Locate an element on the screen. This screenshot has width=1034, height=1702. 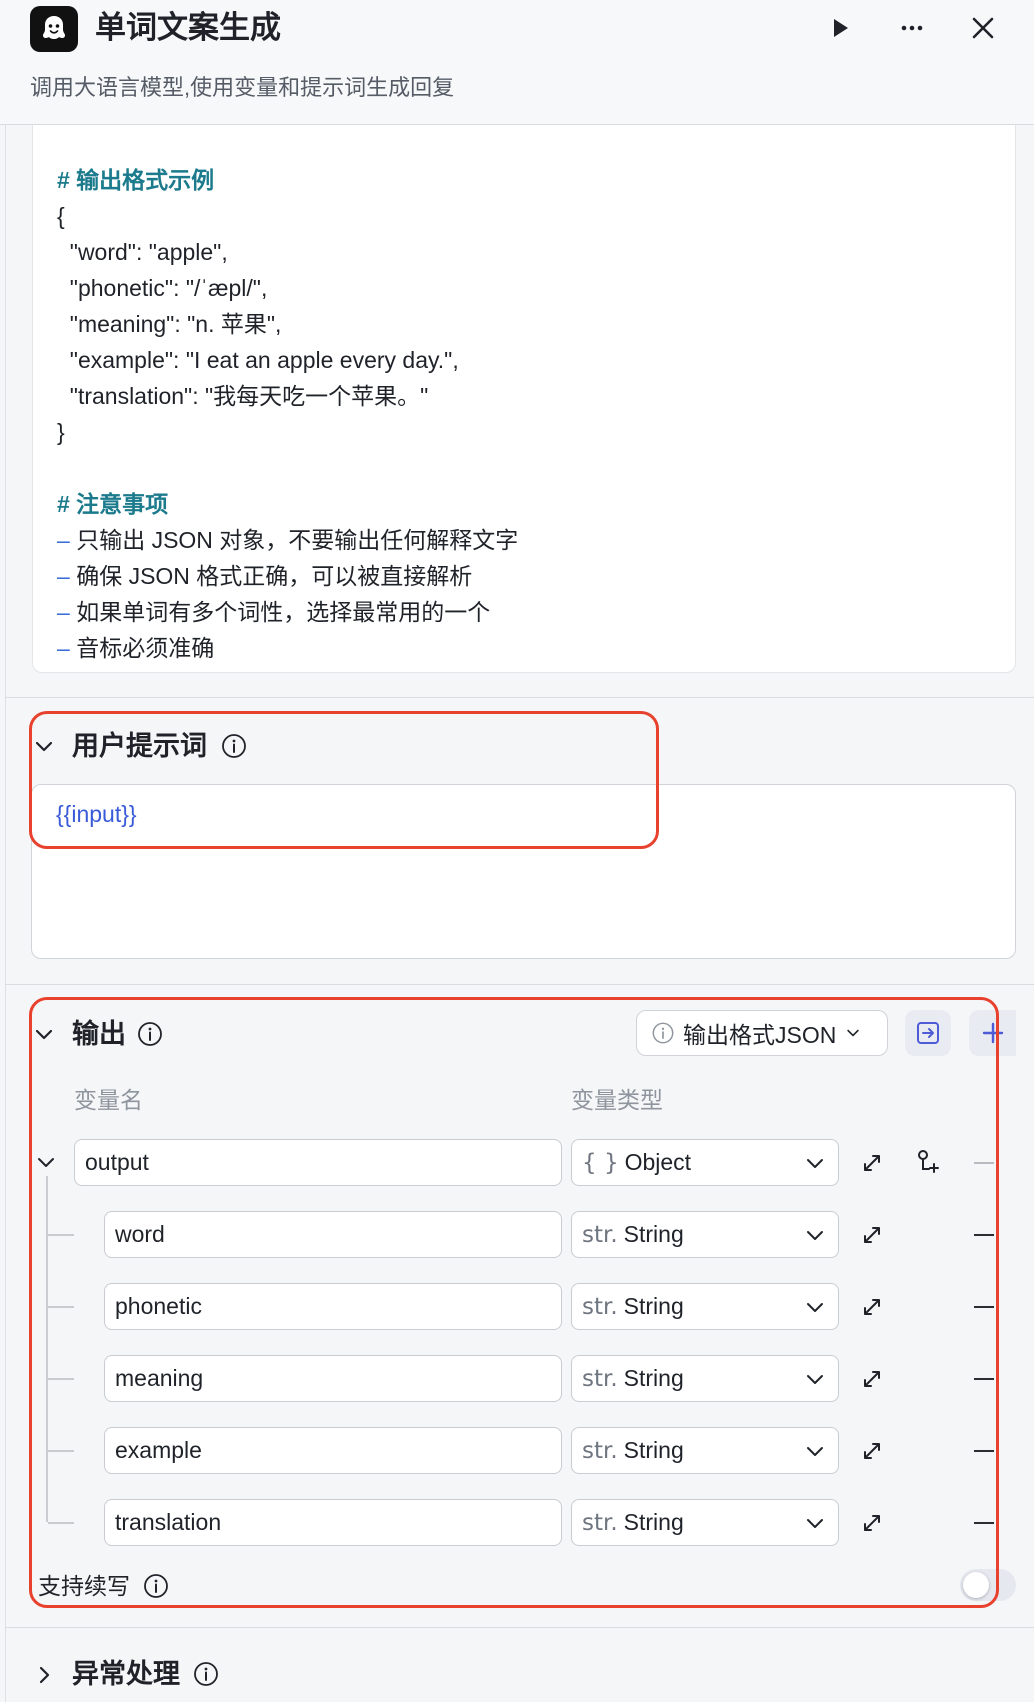
continue-write-toggle is located at coordinates (988, 1585).